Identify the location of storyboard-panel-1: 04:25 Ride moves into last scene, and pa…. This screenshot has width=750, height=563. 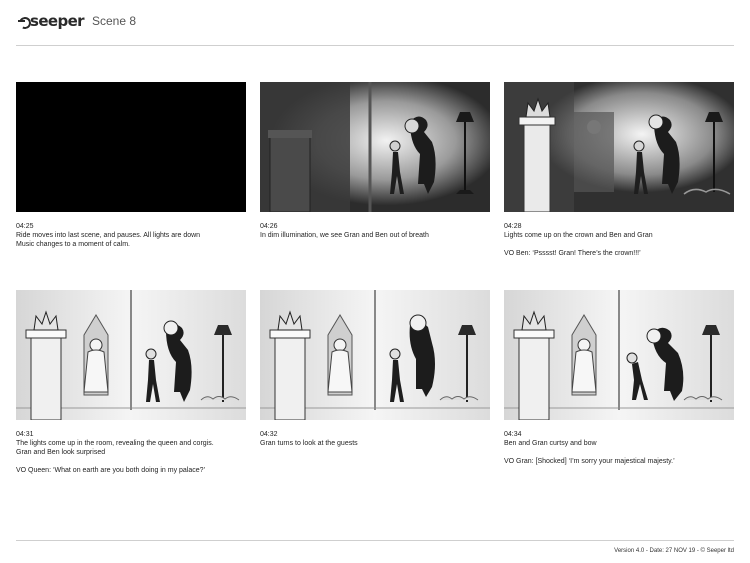
(131, 165).